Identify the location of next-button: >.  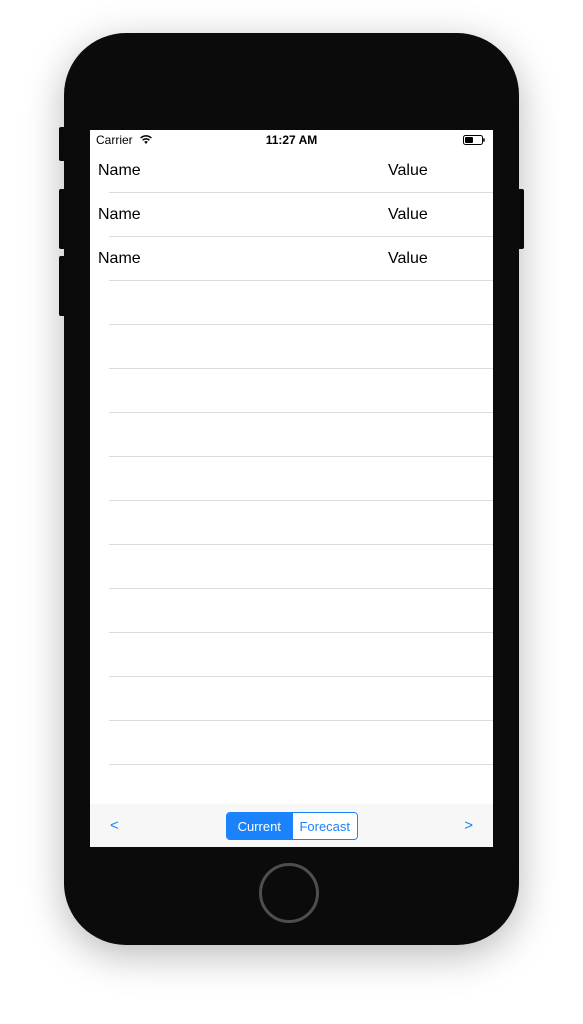
(468, 825).